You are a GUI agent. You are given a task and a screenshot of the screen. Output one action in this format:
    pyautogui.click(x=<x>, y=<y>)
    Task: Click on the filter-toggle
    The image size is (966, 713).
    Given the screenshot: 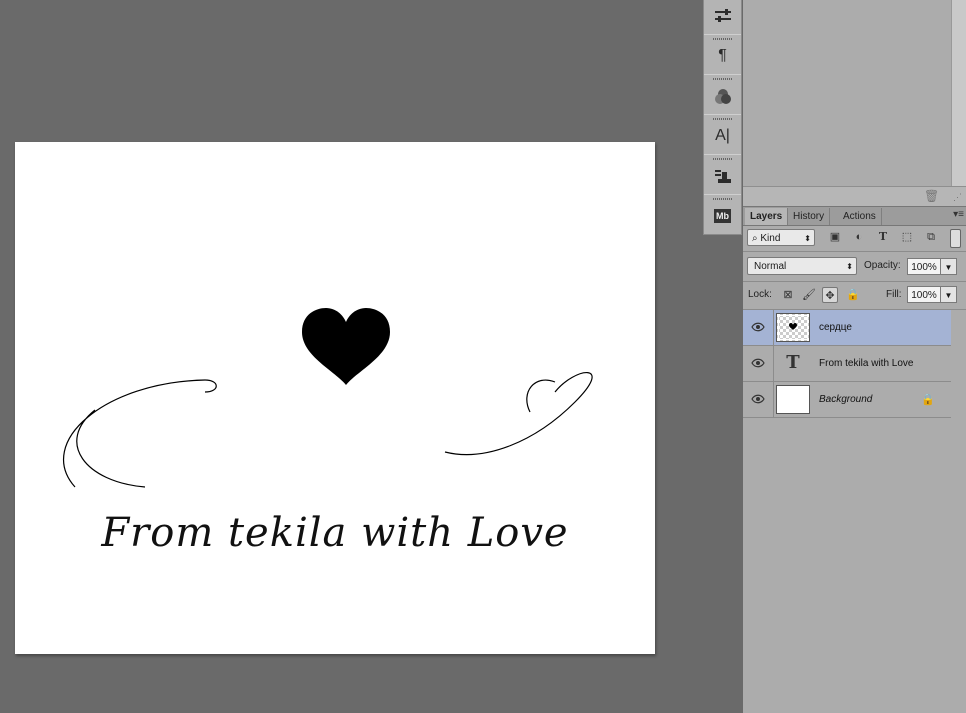 What is the action you would take?
    pyautogui.click(x=955, y=238)
    